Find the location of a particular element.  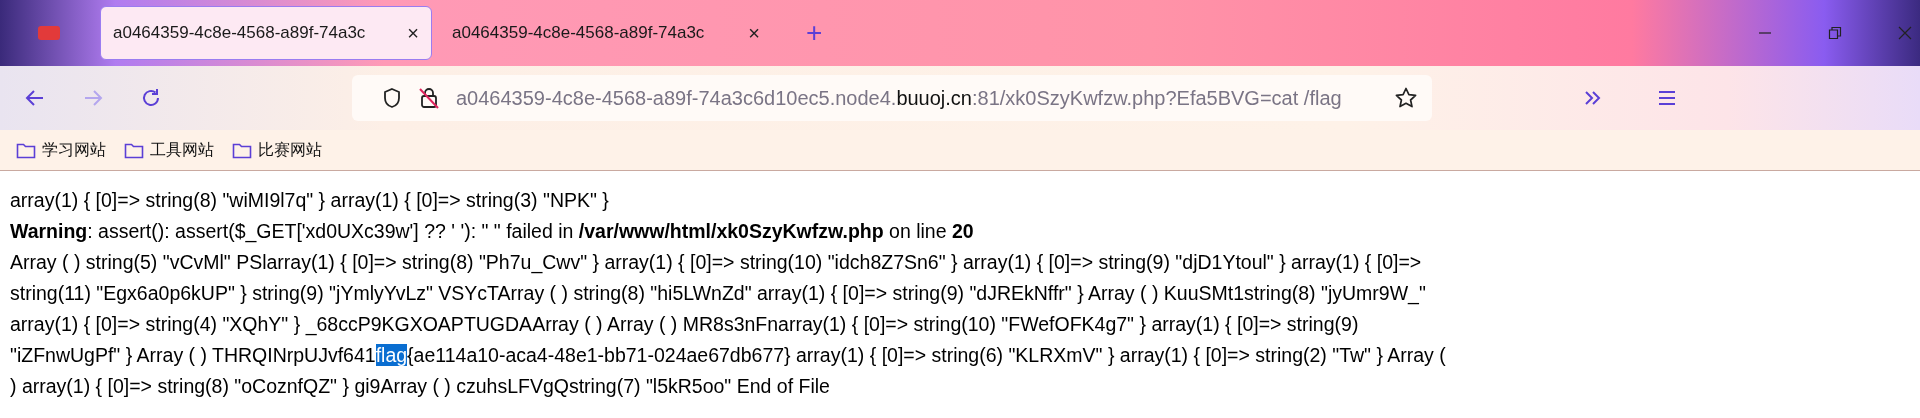

address-bar: a0464359-4c8e-4568-a89f-74a3c6d10ec5.node4.buuoj.cn:81/xk0SzyKwfzw.php?Efa5BVG=cat /flag is located at coordinates (892, 98).